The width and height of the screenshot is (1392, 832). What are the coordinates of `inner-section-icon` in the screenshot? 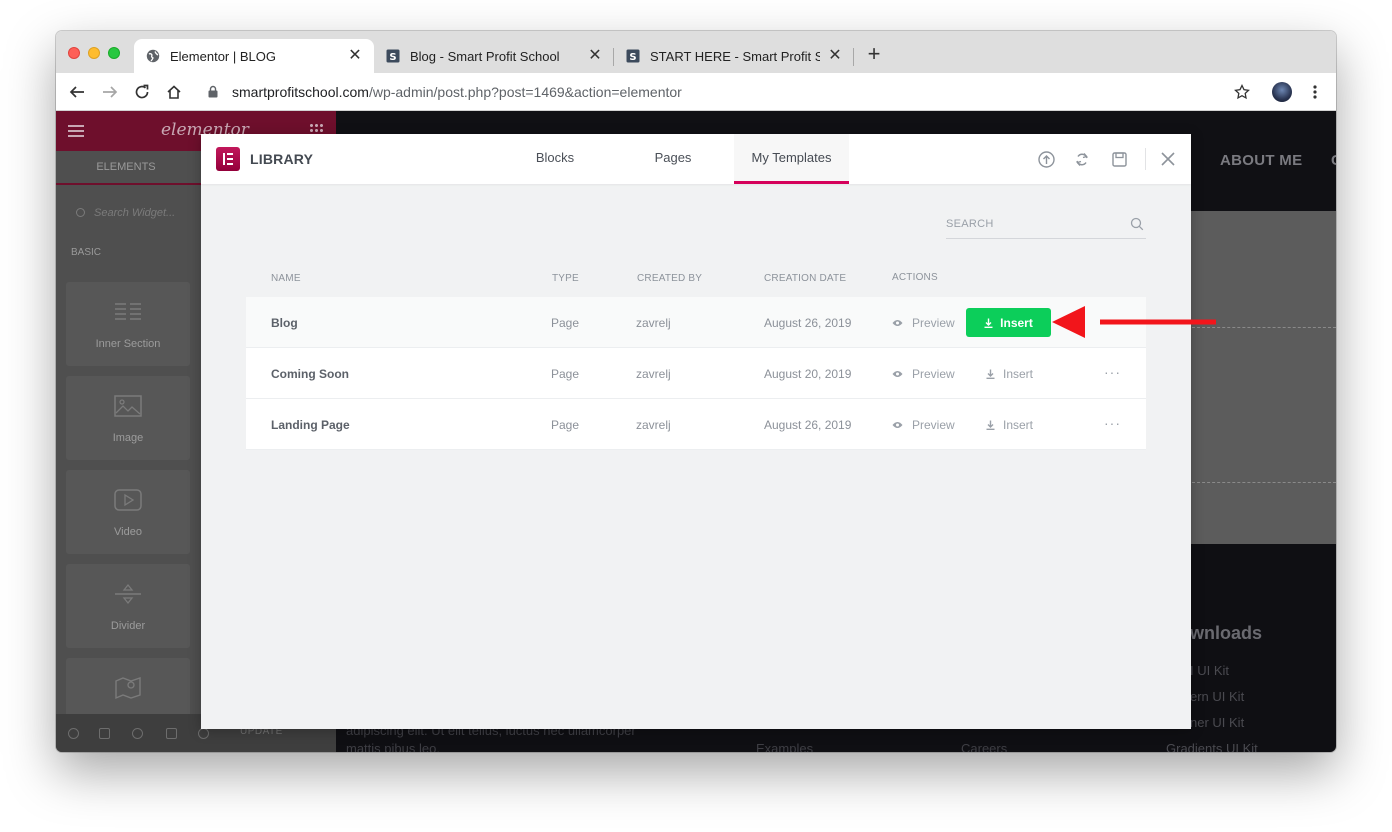 It's located at (128, 311).